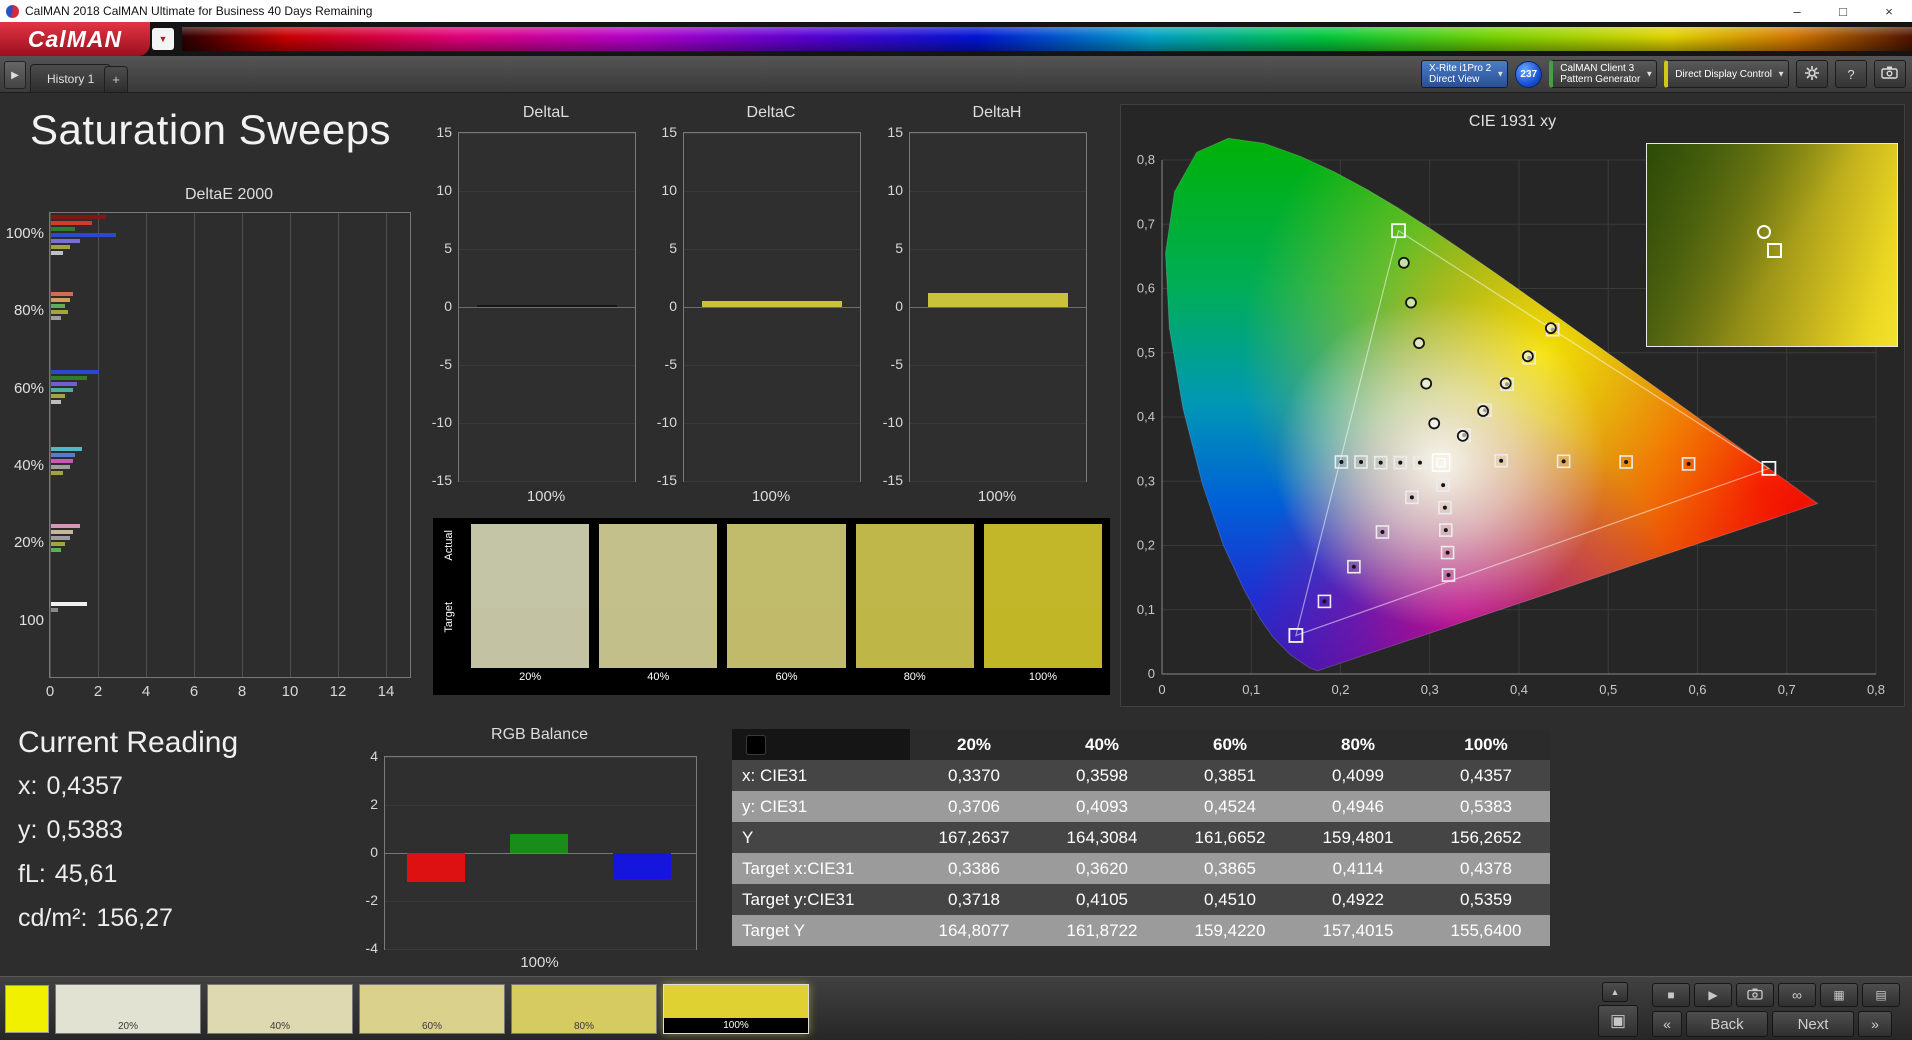 This screenshot has width=1912, height=1040. Describe the element at coordinates (128, 1009) in the screenshot. I see `pattern-level-button: 20%` at that location.